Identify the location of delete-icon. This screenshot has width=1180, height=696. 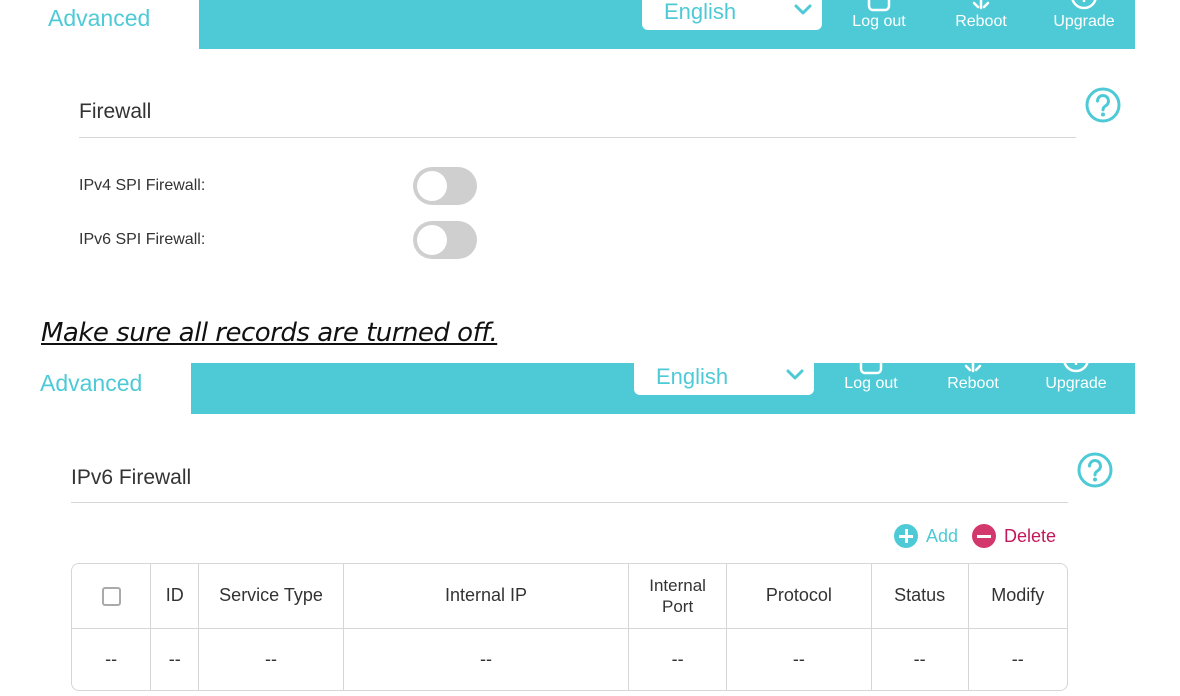
(984, 536).